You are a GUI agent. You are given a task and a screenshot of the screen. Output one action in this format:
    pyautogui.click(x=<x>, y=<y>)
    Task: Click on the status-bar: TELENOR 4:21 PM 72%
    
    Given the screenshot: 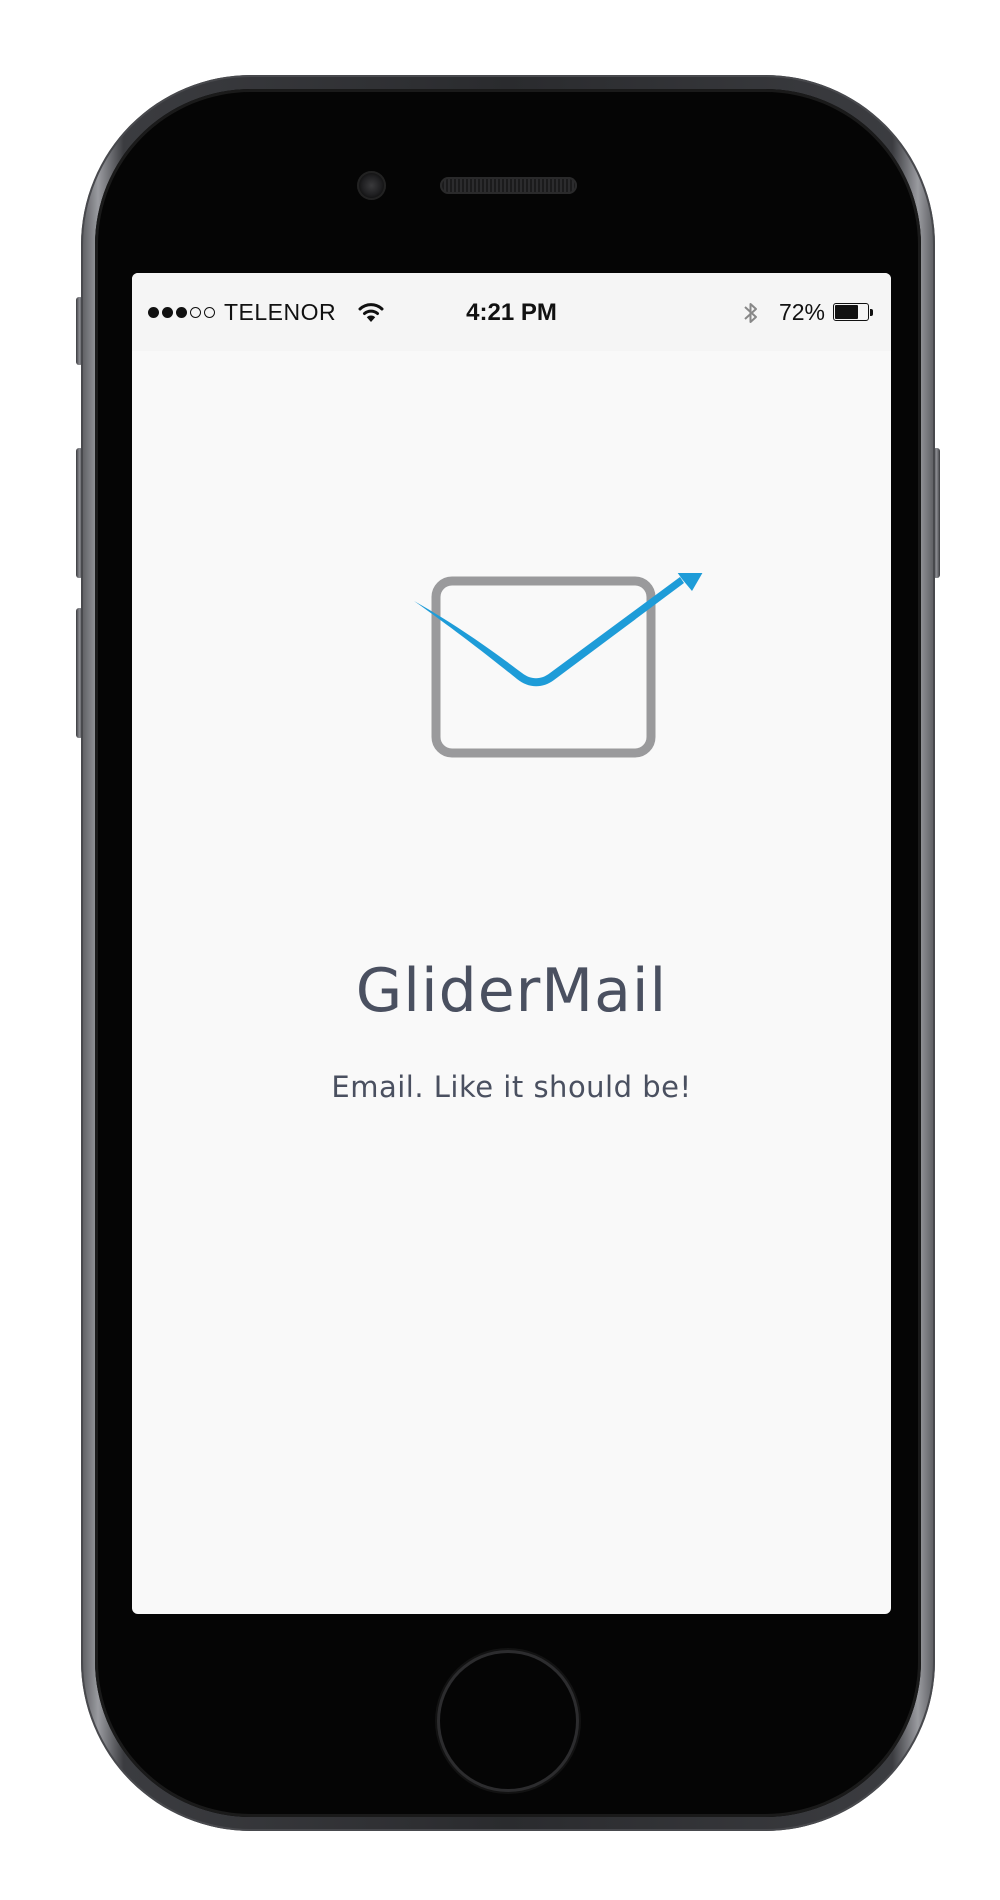 What is the action you would take?
    pyautogui.click(x=511, y=312)
    